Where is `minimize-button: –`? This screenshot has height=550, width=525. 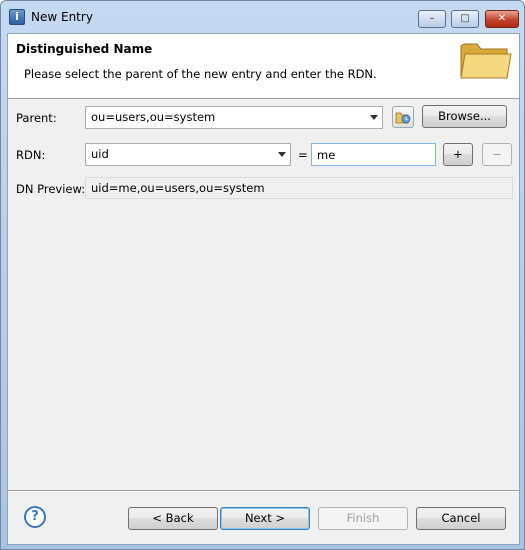
minimize-button: – is located at coordinates (432, 19).